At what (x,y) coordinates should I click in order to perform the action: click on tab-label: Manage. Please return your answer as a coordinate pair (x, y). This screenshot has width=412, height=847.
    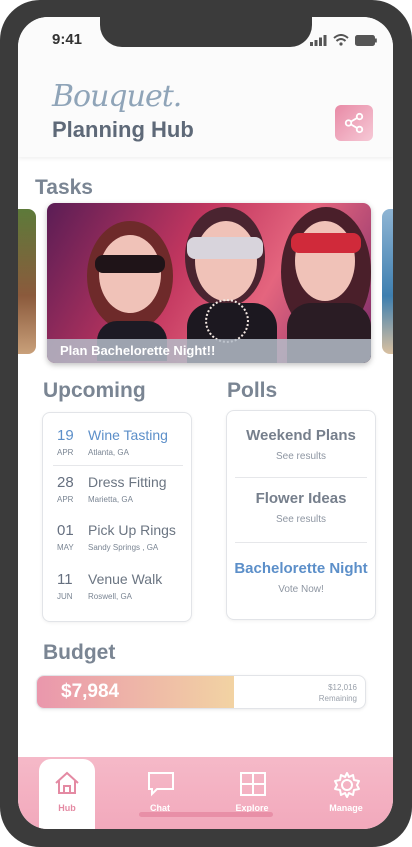
    Looking at the image, I should click on (346, 808).